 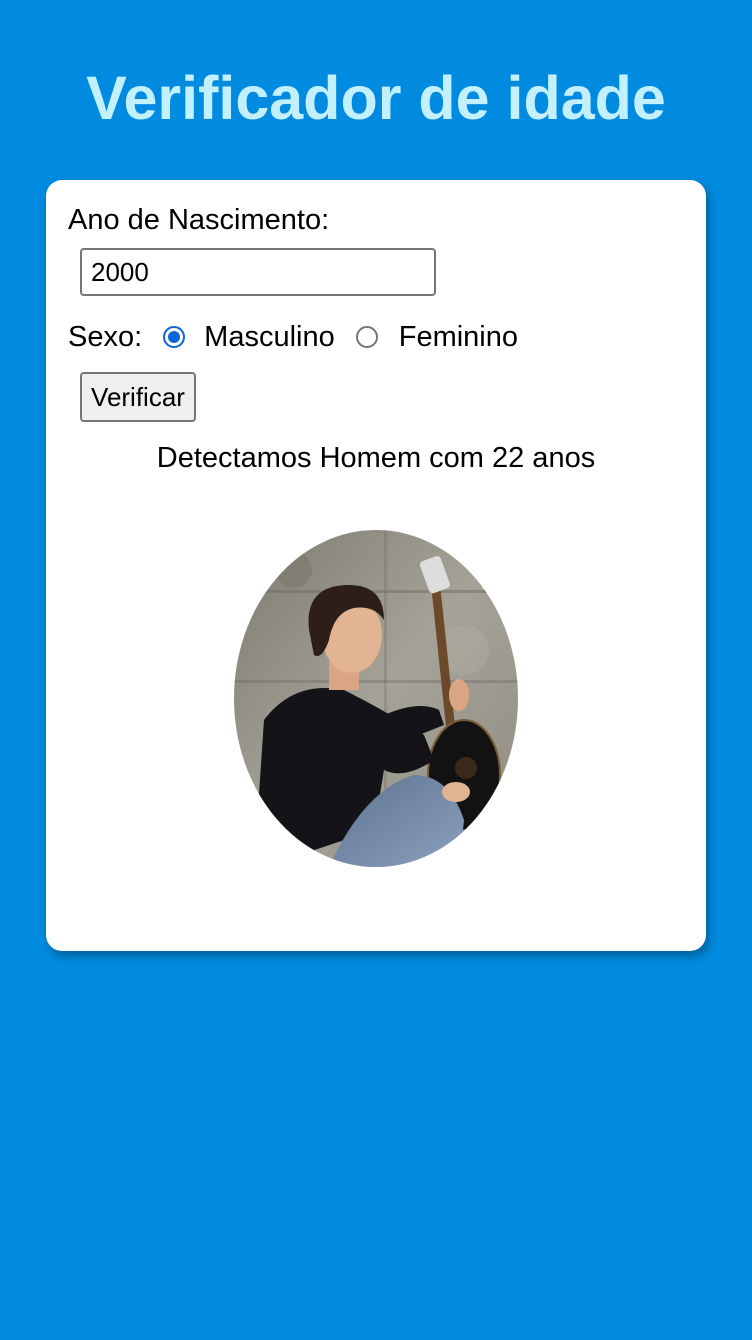 What do you see at coordinates (366, 337) in the screenshot?
I see `radio-feminino` at bounding box center [366, 337].